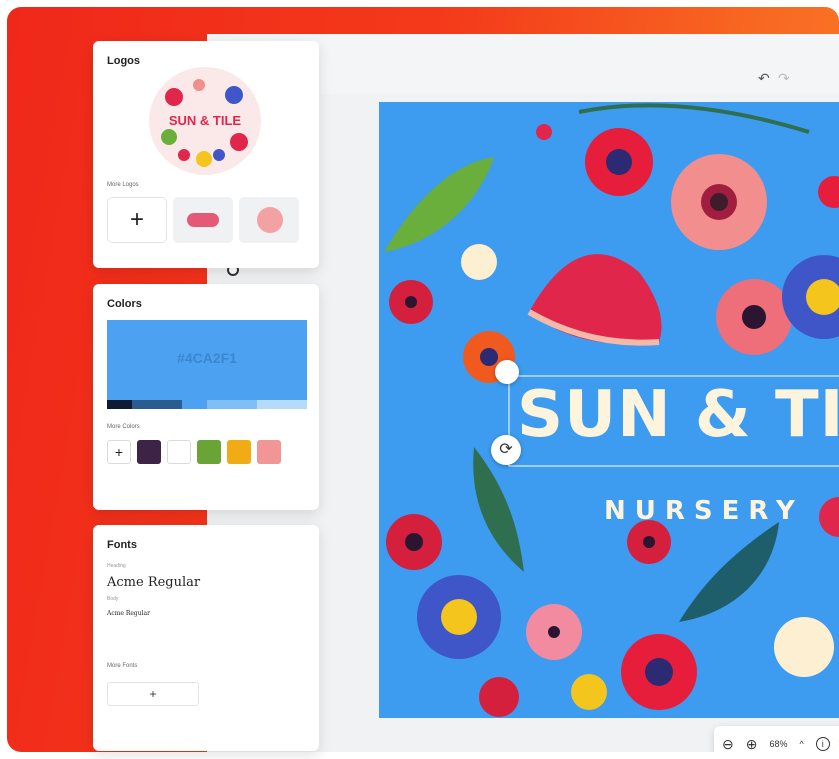 This screenshot has width=839, height=759. Describe the element at coordinates (122, 666) in the screenshot. I see `more-fonts-label: More Fonts` at that location.